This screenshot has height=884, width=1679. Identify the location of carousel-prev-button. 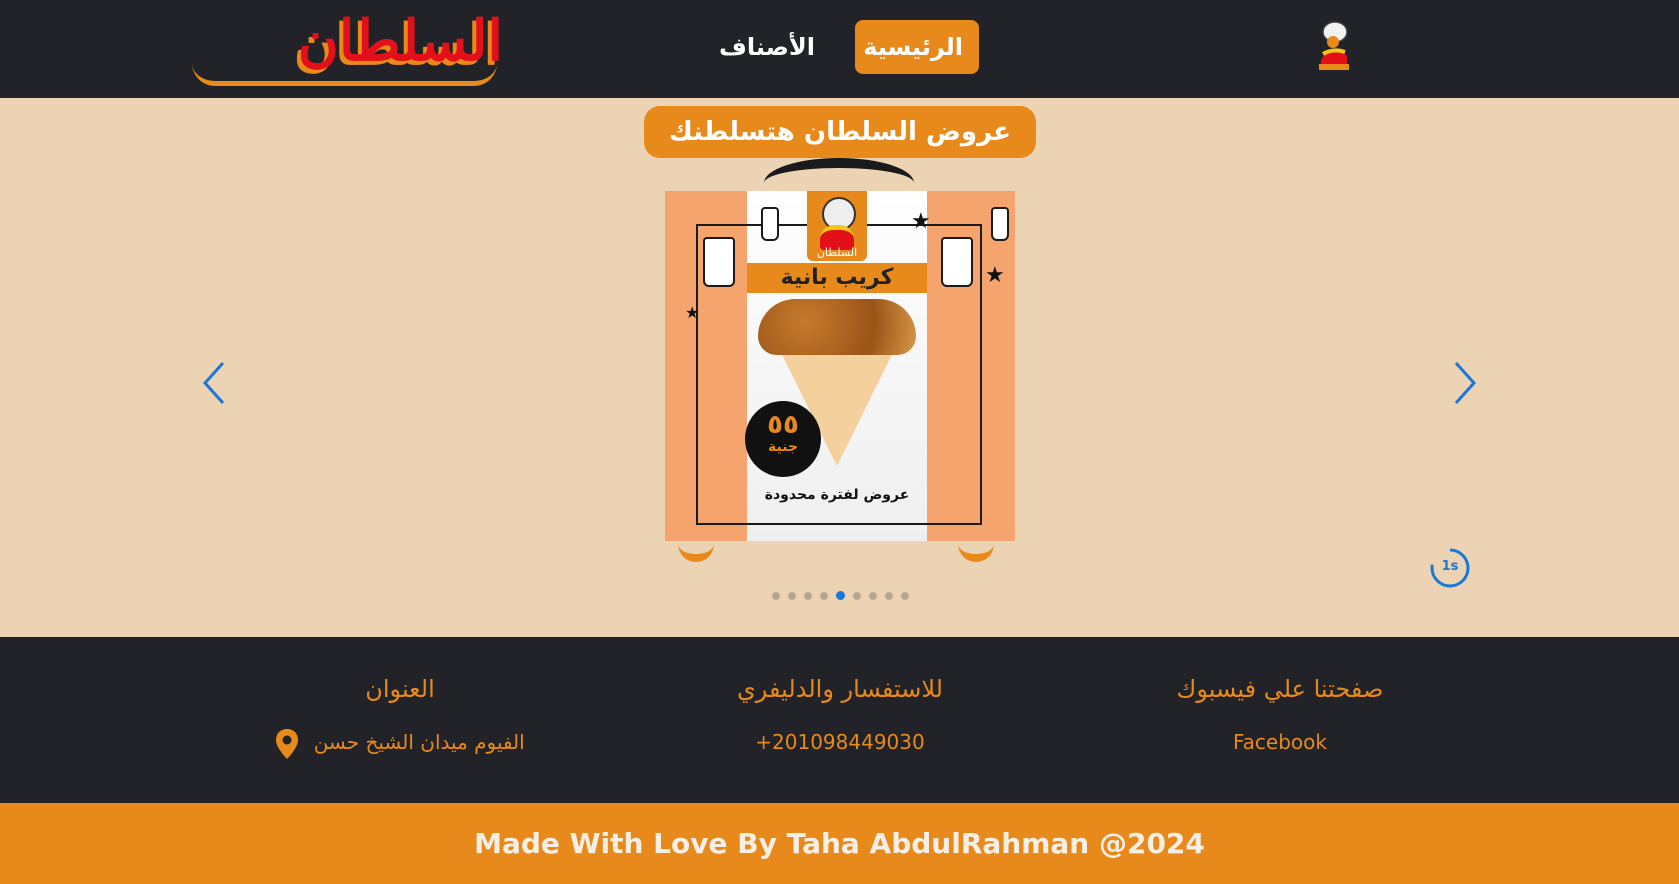
(215, 383).